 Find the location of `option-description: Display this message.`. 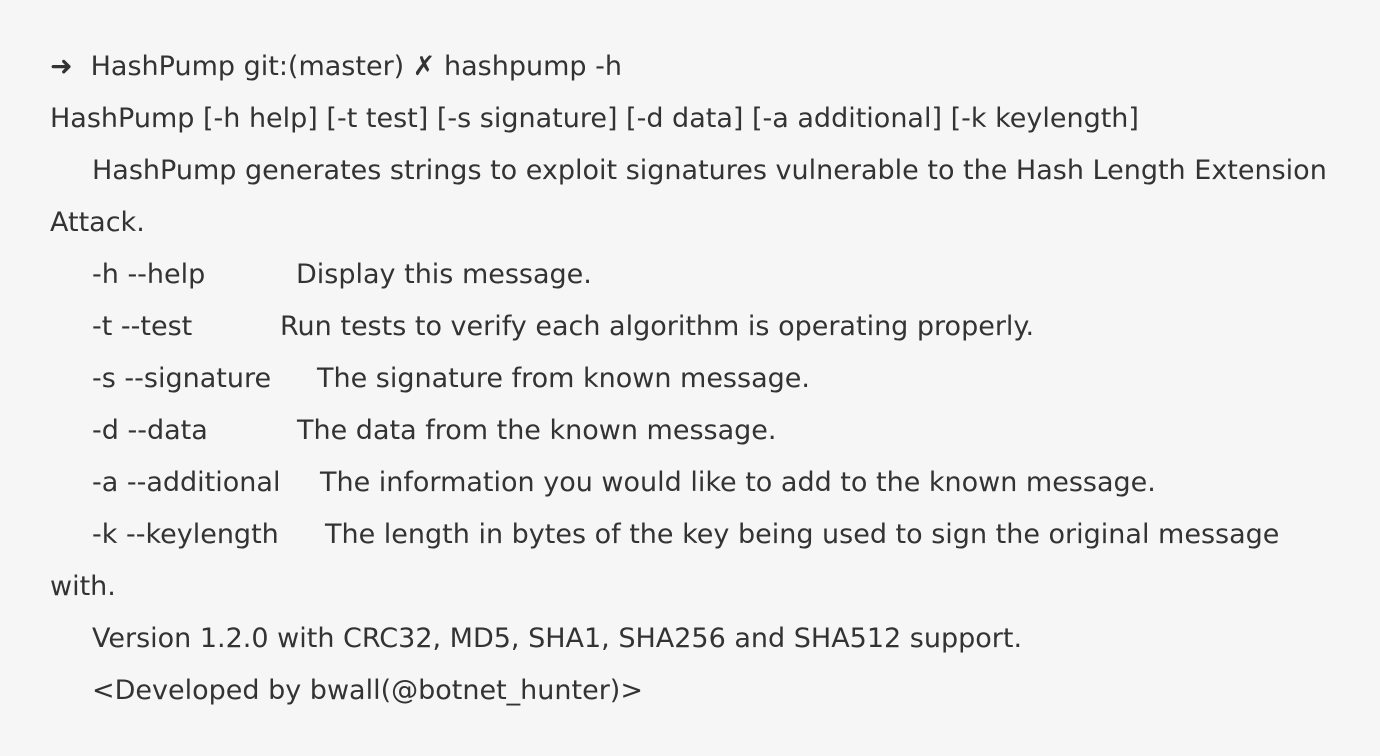

option-description: Display this message. is located at coordinates (444, 274).